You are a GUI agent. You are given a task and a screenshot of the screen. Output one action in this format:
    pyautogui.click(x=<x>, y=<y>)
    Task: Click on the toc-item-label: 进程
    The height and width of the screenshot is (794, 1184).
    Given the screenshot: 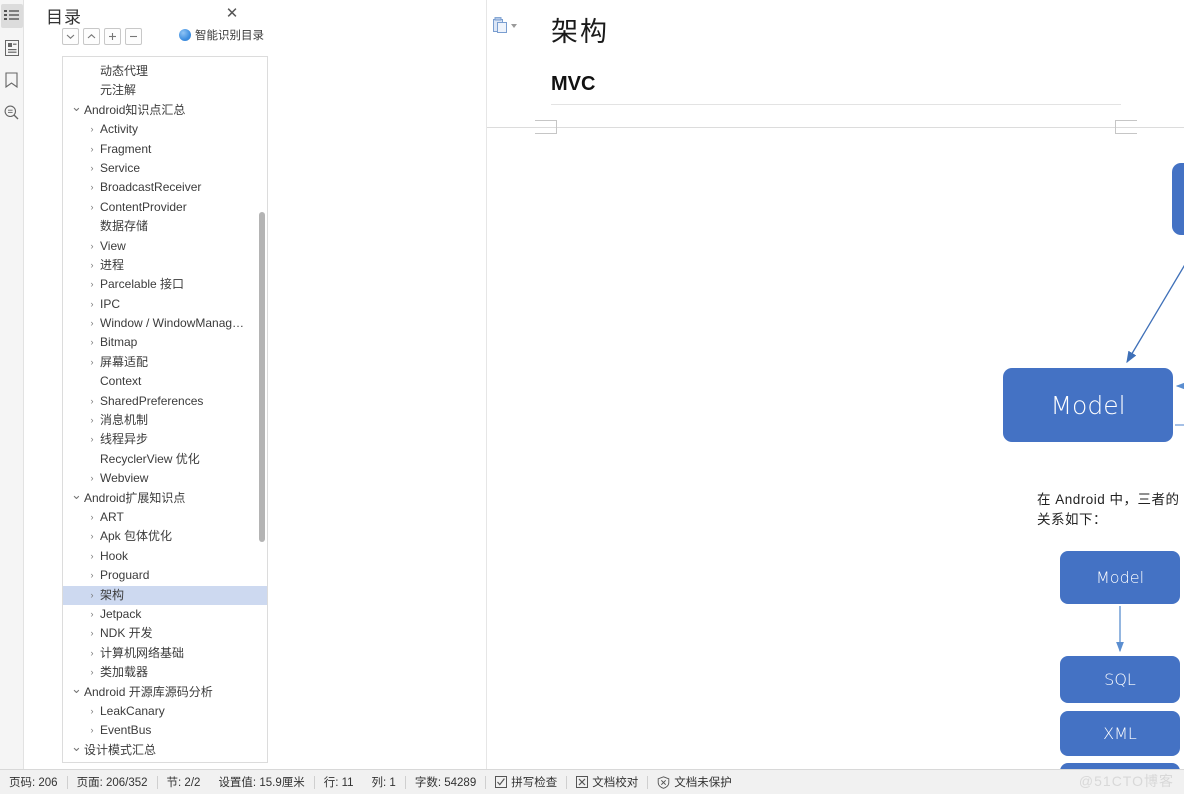 What is the action you would take?
    pyautogui.click(x=112, y=264)
    